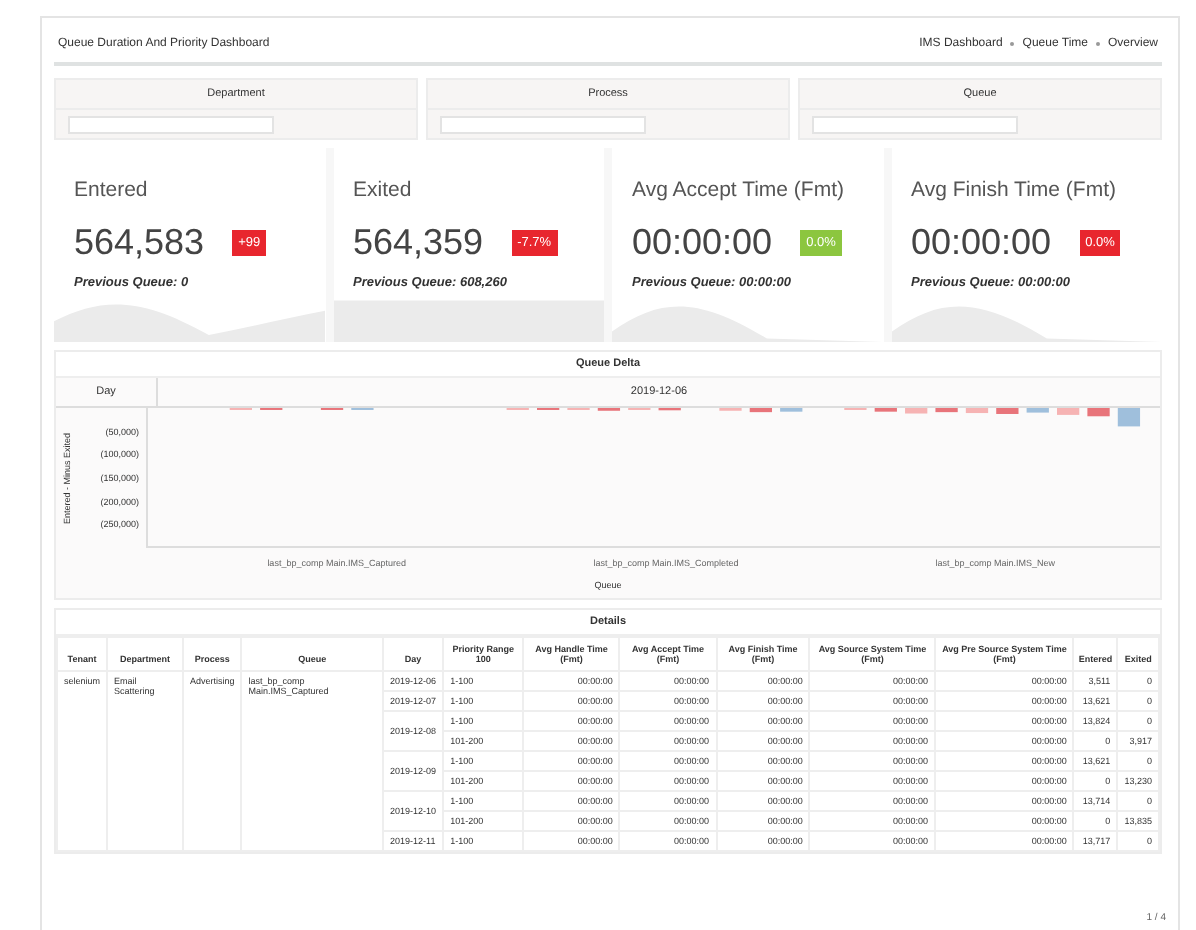 The height and width of the screenshot is (930, 1196). Describe the element at coordinates (739, 190) in the screenshot. I see `kpi-title: Avg Accept Time (Fmt)` at that location.